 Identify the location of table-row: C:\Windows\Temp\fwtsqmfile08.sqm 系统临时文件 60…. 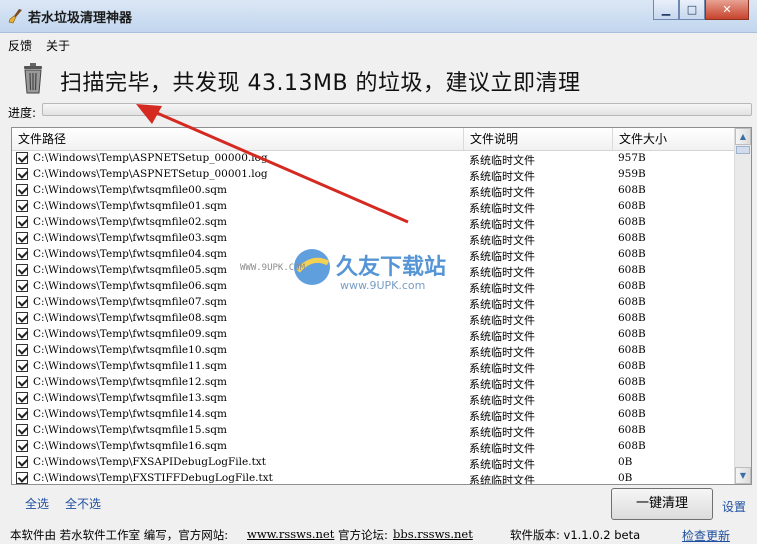
(373, 319).